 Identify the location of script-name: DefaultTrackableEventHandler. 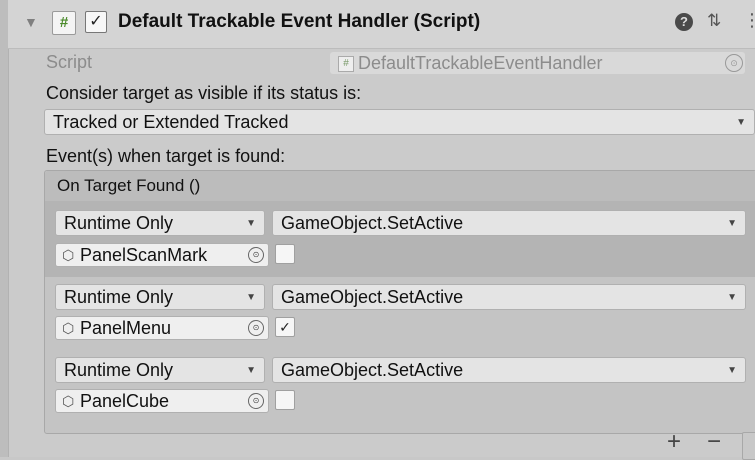
(480, 63).